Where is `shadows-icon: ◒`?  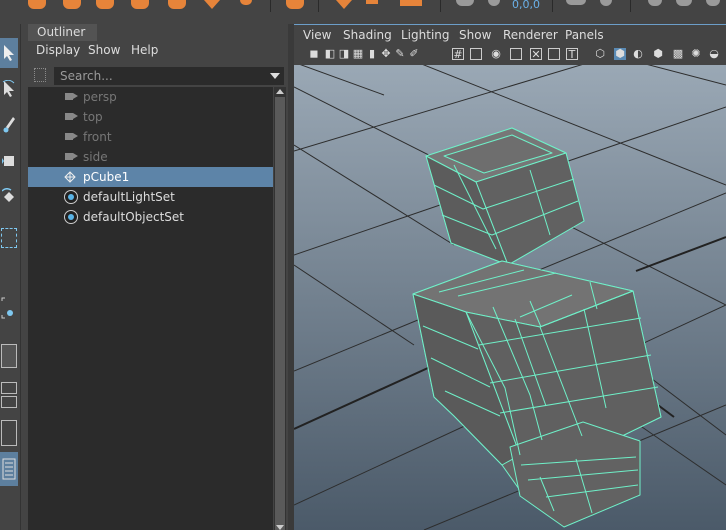
shadows-icon: ◒ is located at coordinates (714, 54).